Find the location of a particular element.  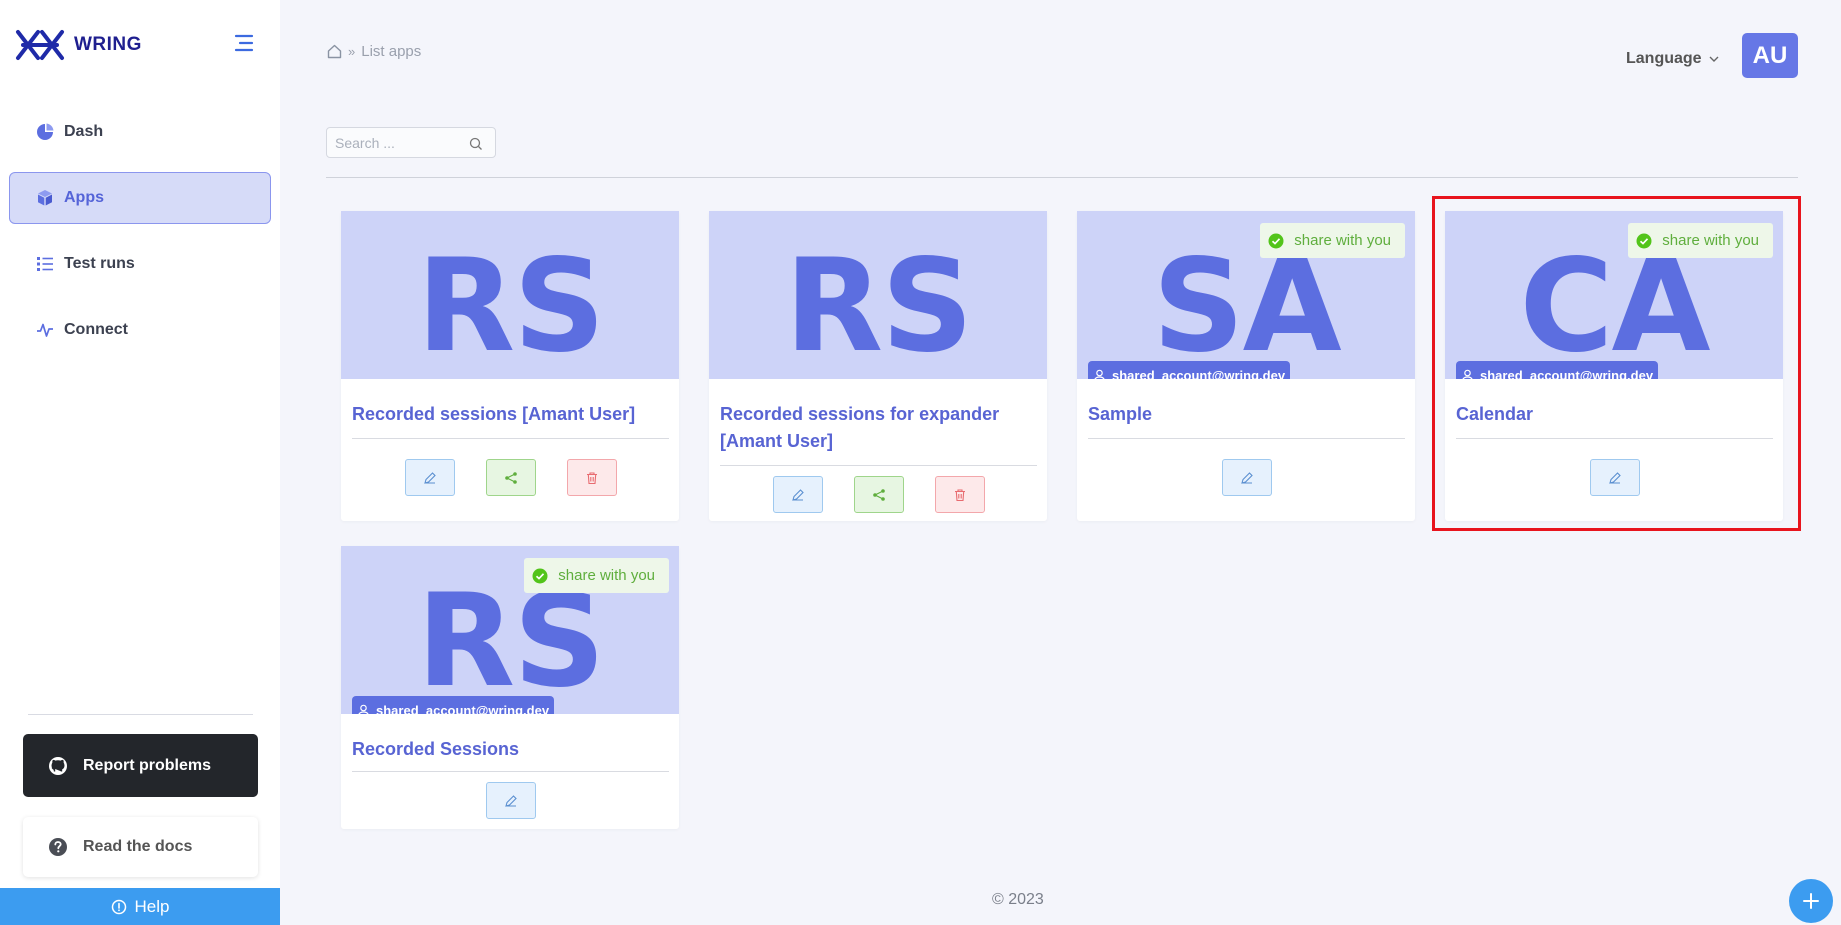

info-circle-icon is located at coordinates (118, 906).